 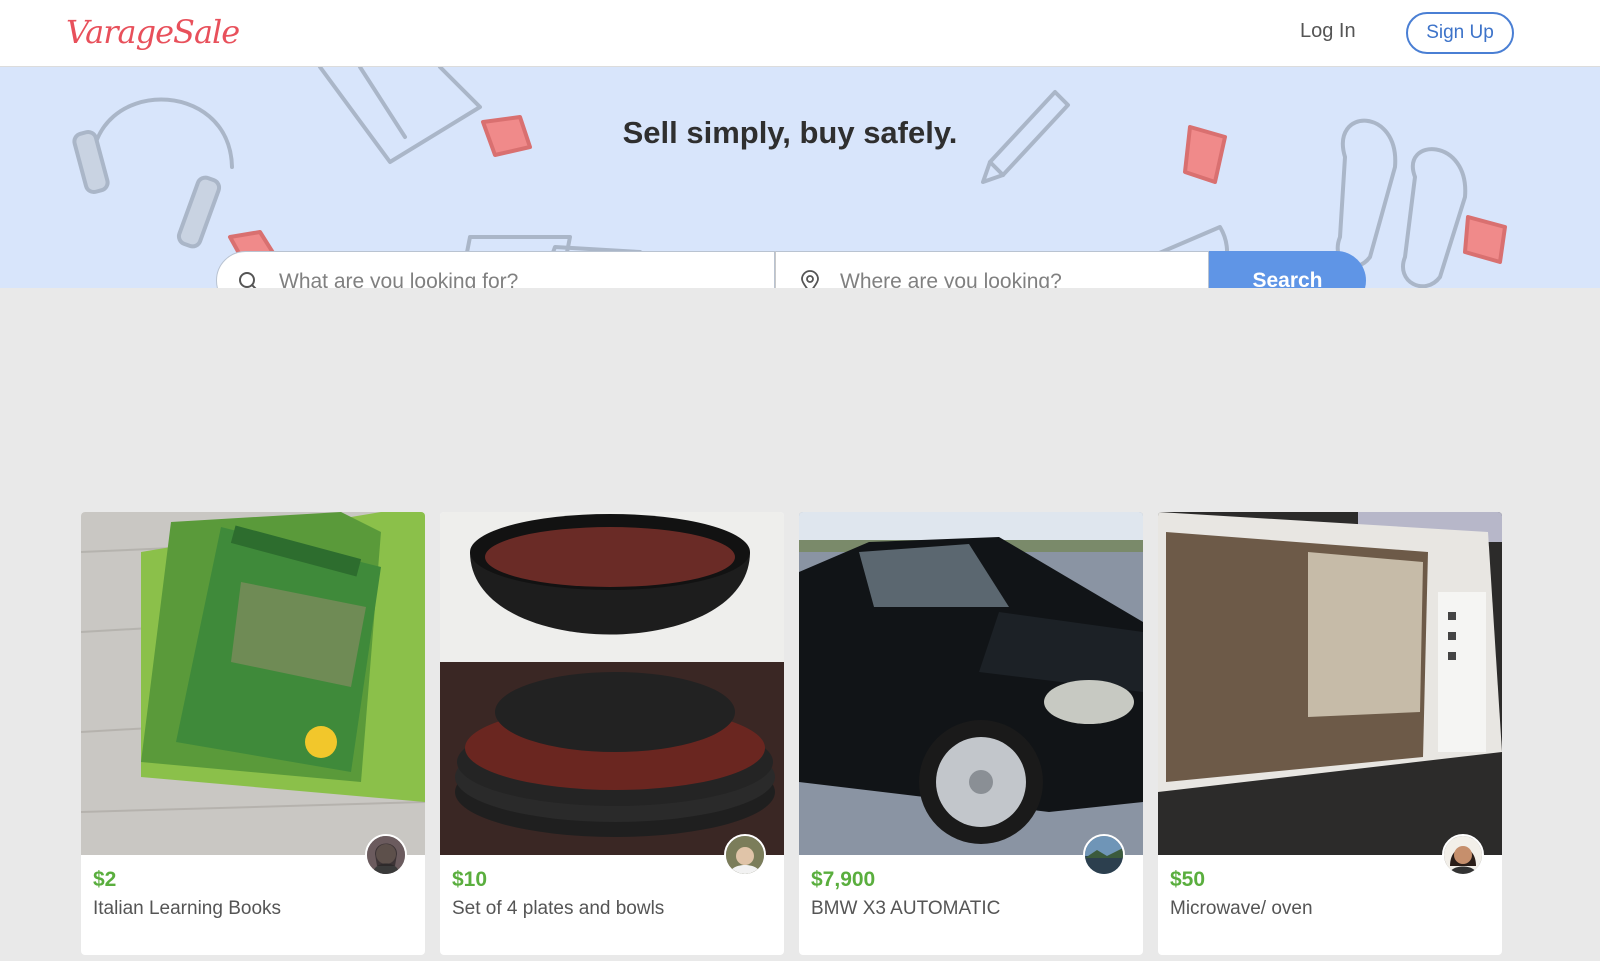 What do you see at coordinates (253, 683) in the screenshot?
I see `listing-photo-books` at bounding box center [253, 683].